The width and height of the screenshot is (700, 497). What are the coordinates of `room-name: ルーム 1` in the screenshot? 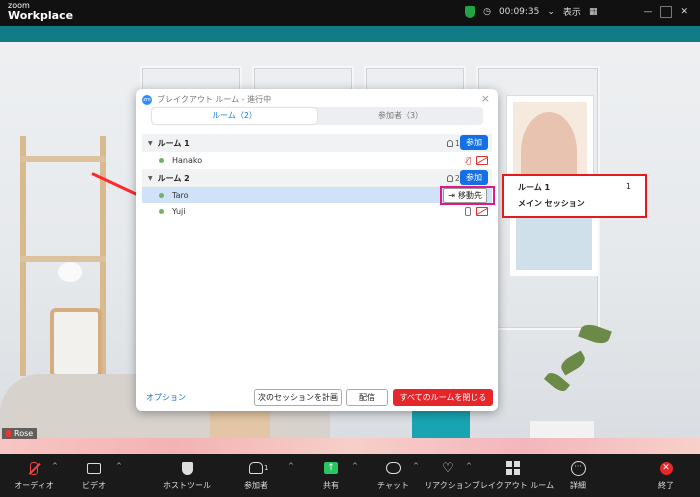 It's located at (173, 143).